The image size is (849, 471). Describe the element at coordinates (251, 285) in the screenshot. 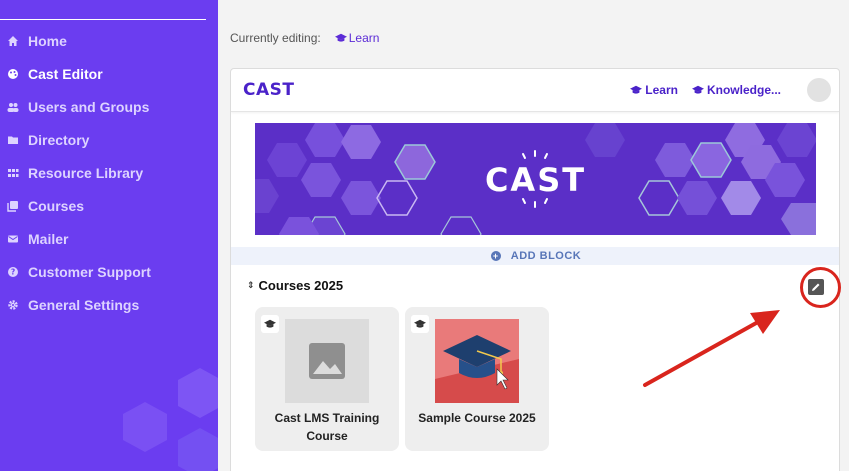

I see `drag-sort-icon: ⇕` at that location.